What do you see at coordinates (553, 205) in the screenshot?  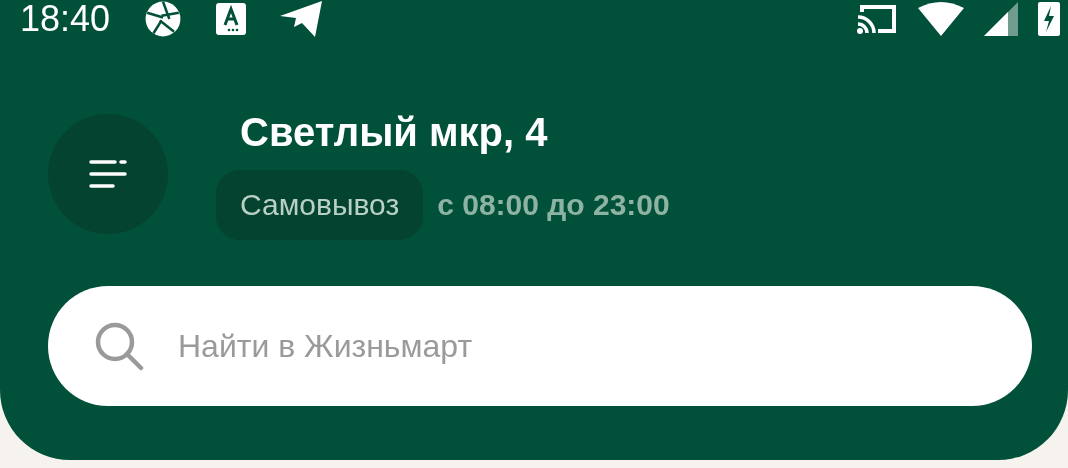 I see `opening-hours: с 08:00 до 23:00` at bounding box center [553, 205].